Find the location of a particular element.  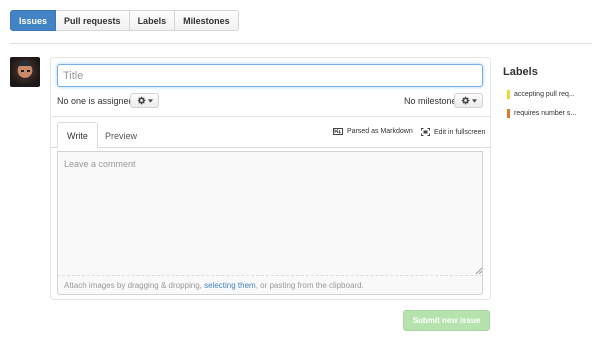

tab-preview: Preview is located at coordinates (121, 135).